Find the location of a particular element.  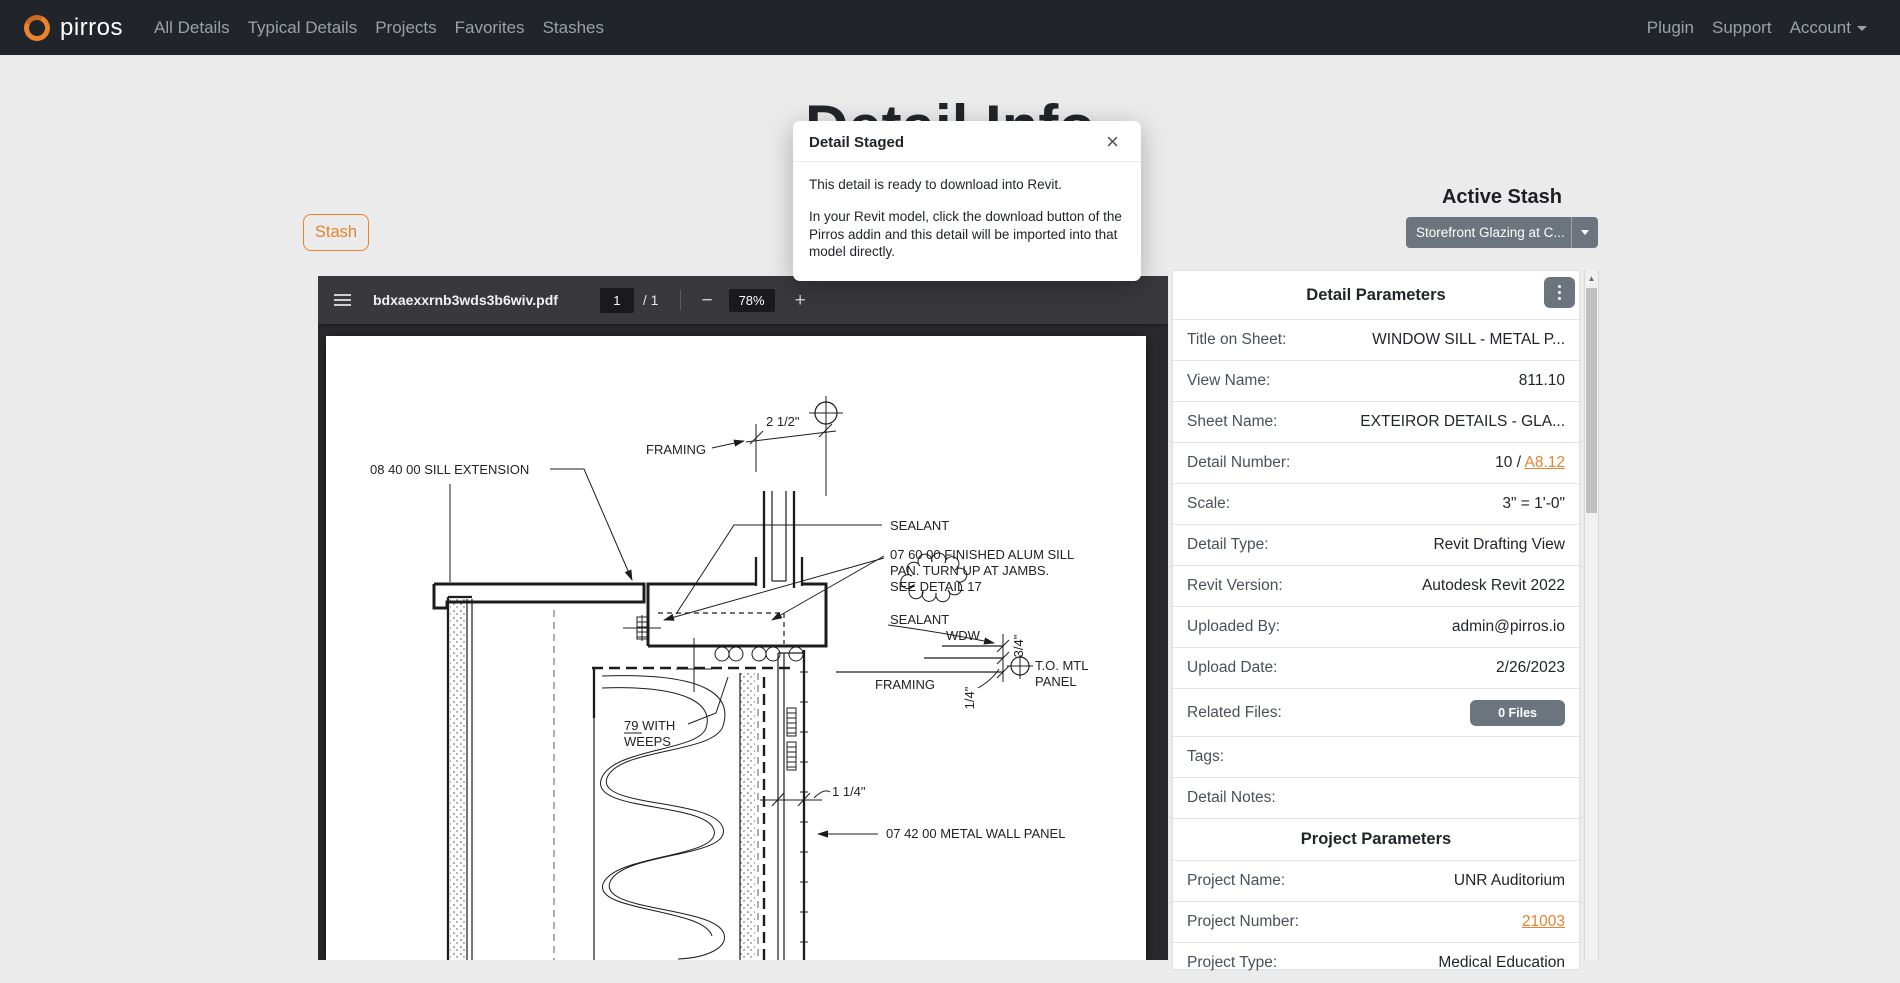

row-value: 2/26/2023 is located at coordinates (1530, 667).